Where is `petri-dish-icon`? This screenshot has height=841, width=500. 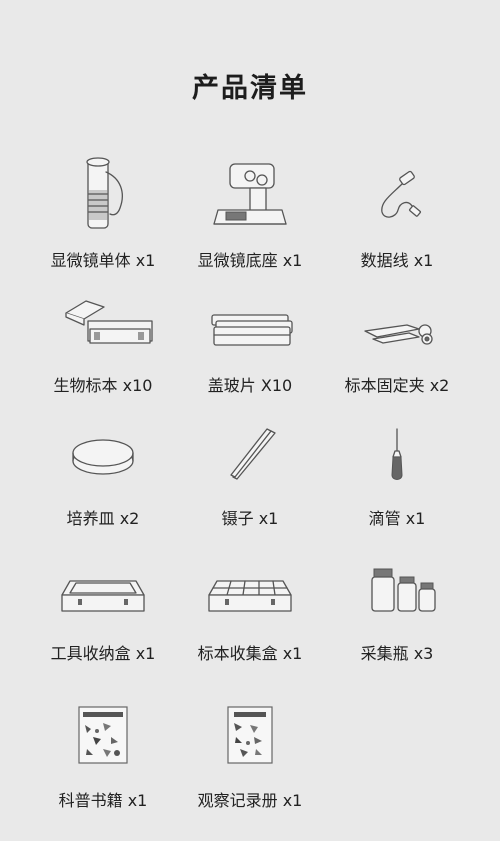
petri-dish-icon is located at coordinates (103, 470).